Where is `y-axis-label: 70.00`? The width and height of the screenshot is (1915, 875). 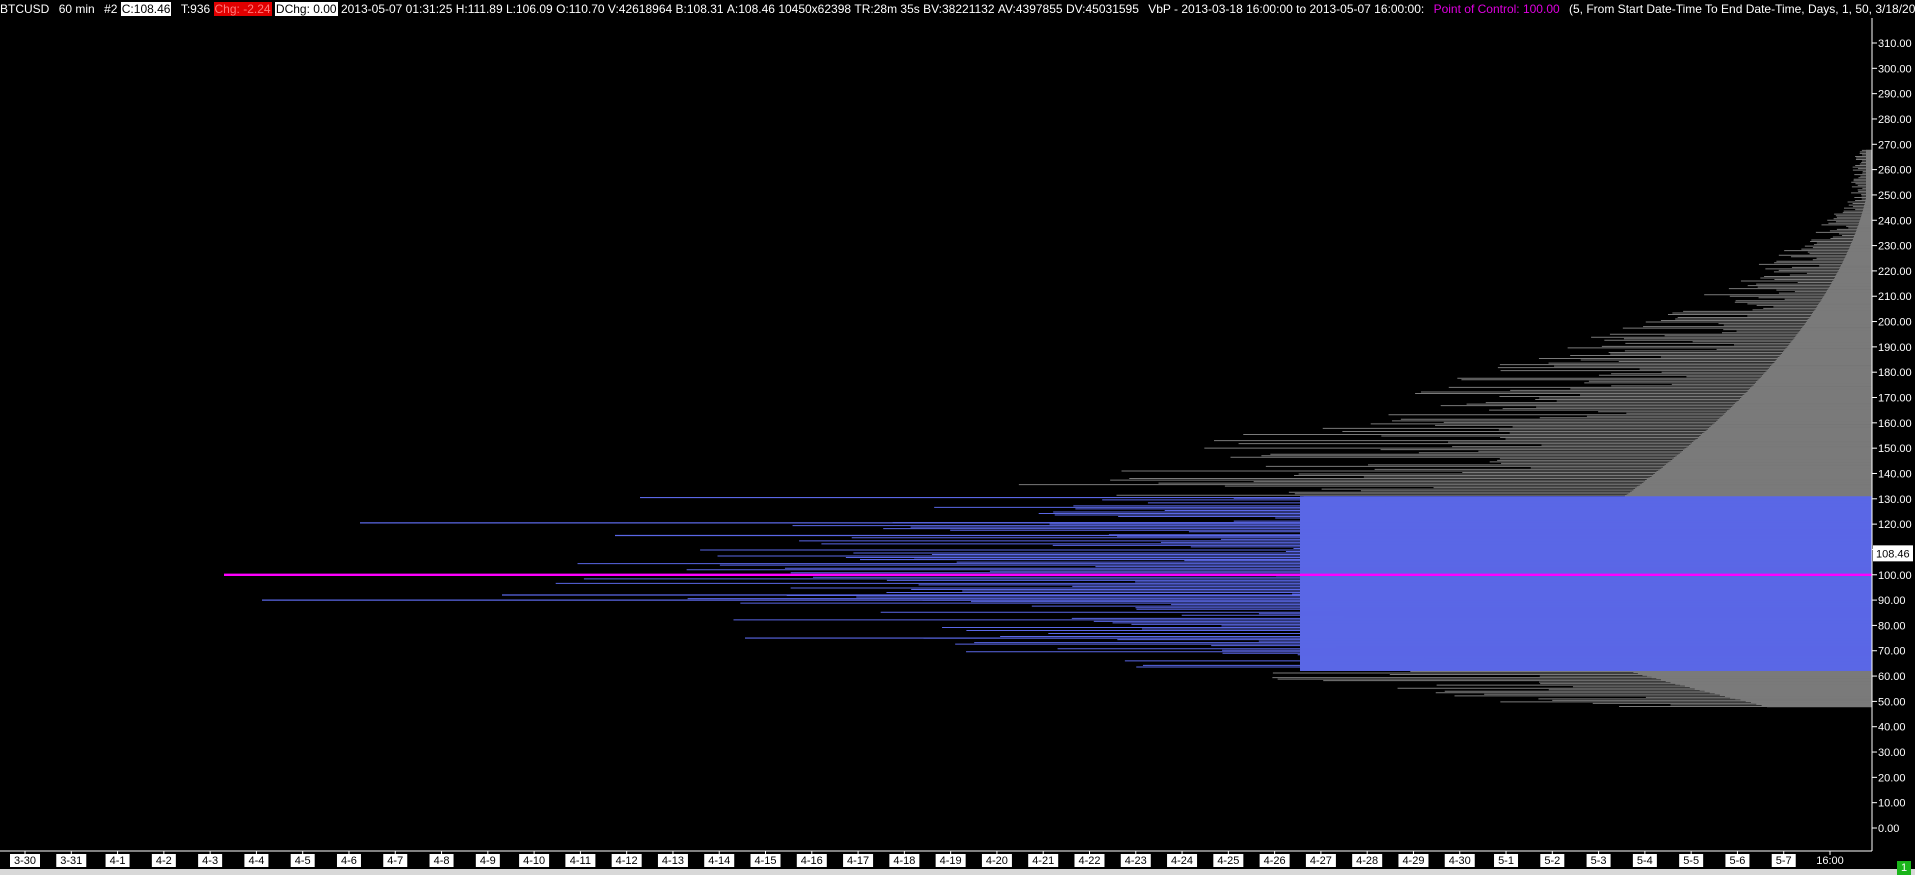 y-axis-label: 70.00 is located at coordinates (1892, 652).